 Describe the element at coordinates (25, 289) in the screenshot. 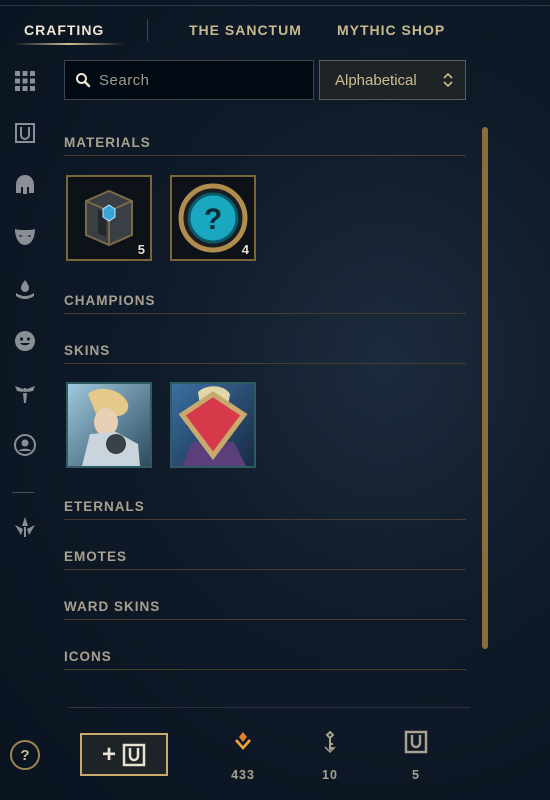

I see `ward-icon` at that location.